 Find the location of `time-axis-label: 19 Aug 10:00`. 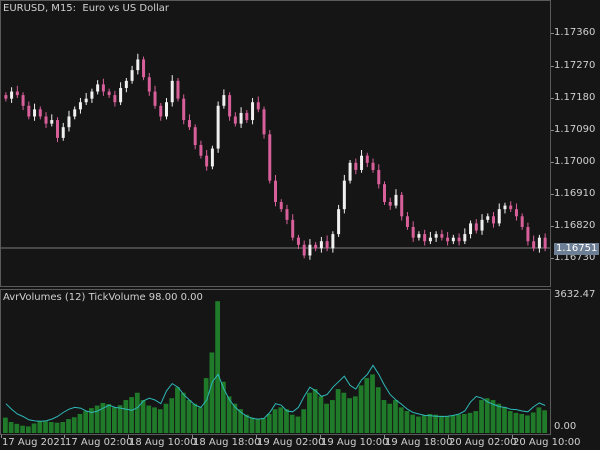

time-axis-label: 19 Aug 10:00 is located at coordinates (355, 442).